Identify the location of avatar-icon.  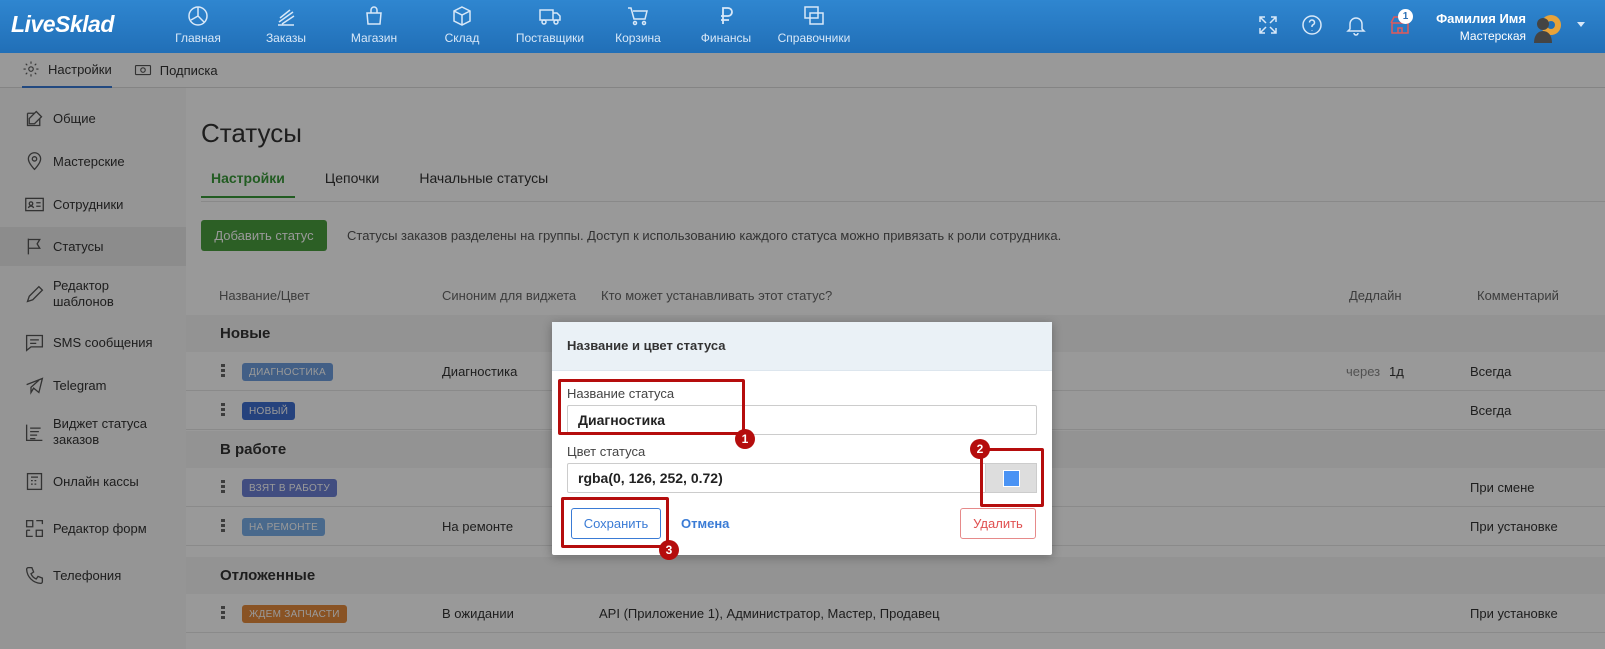
(1548, 27).